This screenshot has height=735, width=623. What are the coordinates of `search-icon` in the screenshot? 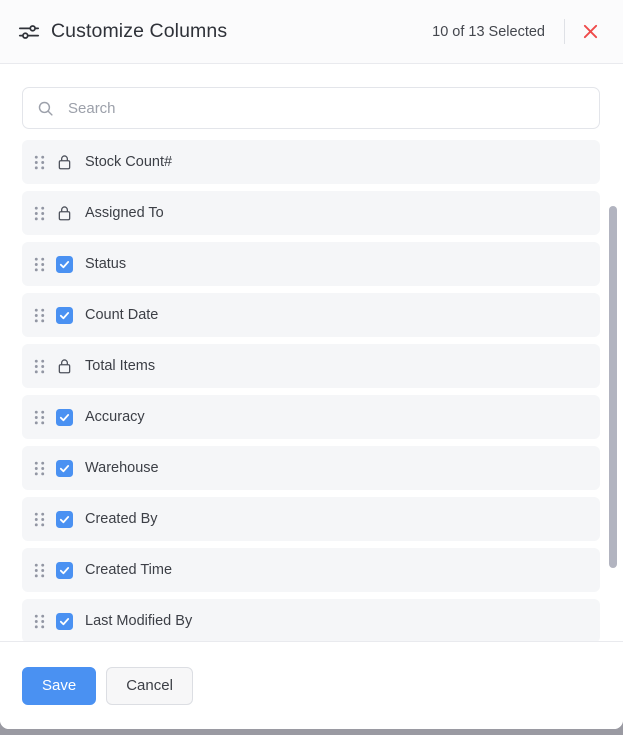 It's located at (45, 108).